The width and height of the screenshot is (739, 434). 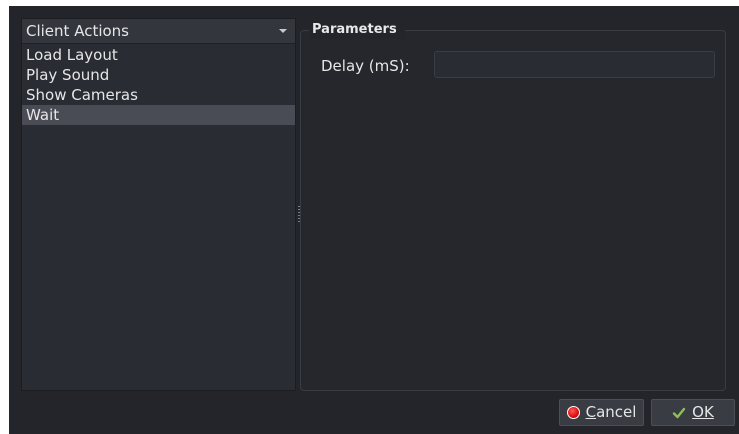 What do you see at coordinates (591, 412) in the screenshot?
I see `cancel-mnemonic: C` at bounding box center [591, 412].